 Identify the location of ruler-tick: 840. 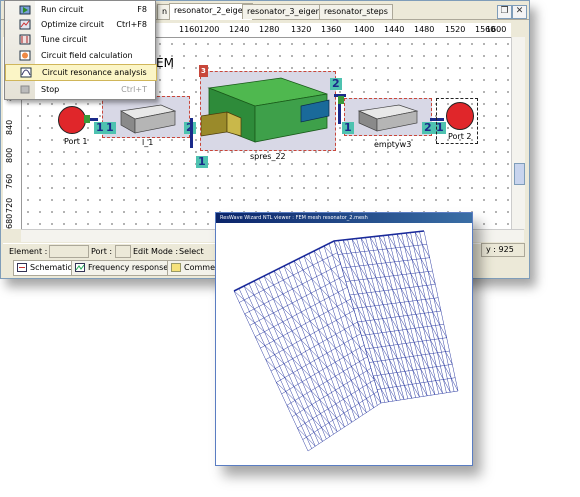
(9, 127).